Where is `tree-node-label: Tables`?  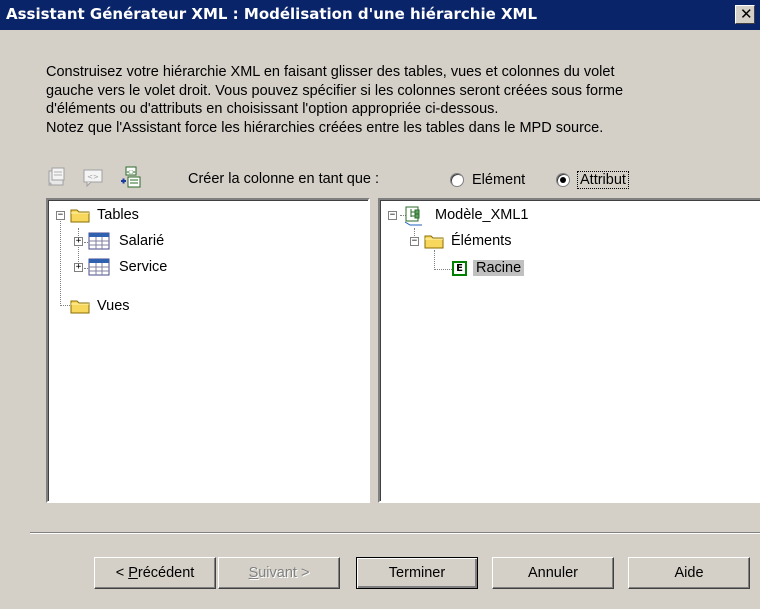 tree-node-label: Tables is located at coordinates (118, 215).